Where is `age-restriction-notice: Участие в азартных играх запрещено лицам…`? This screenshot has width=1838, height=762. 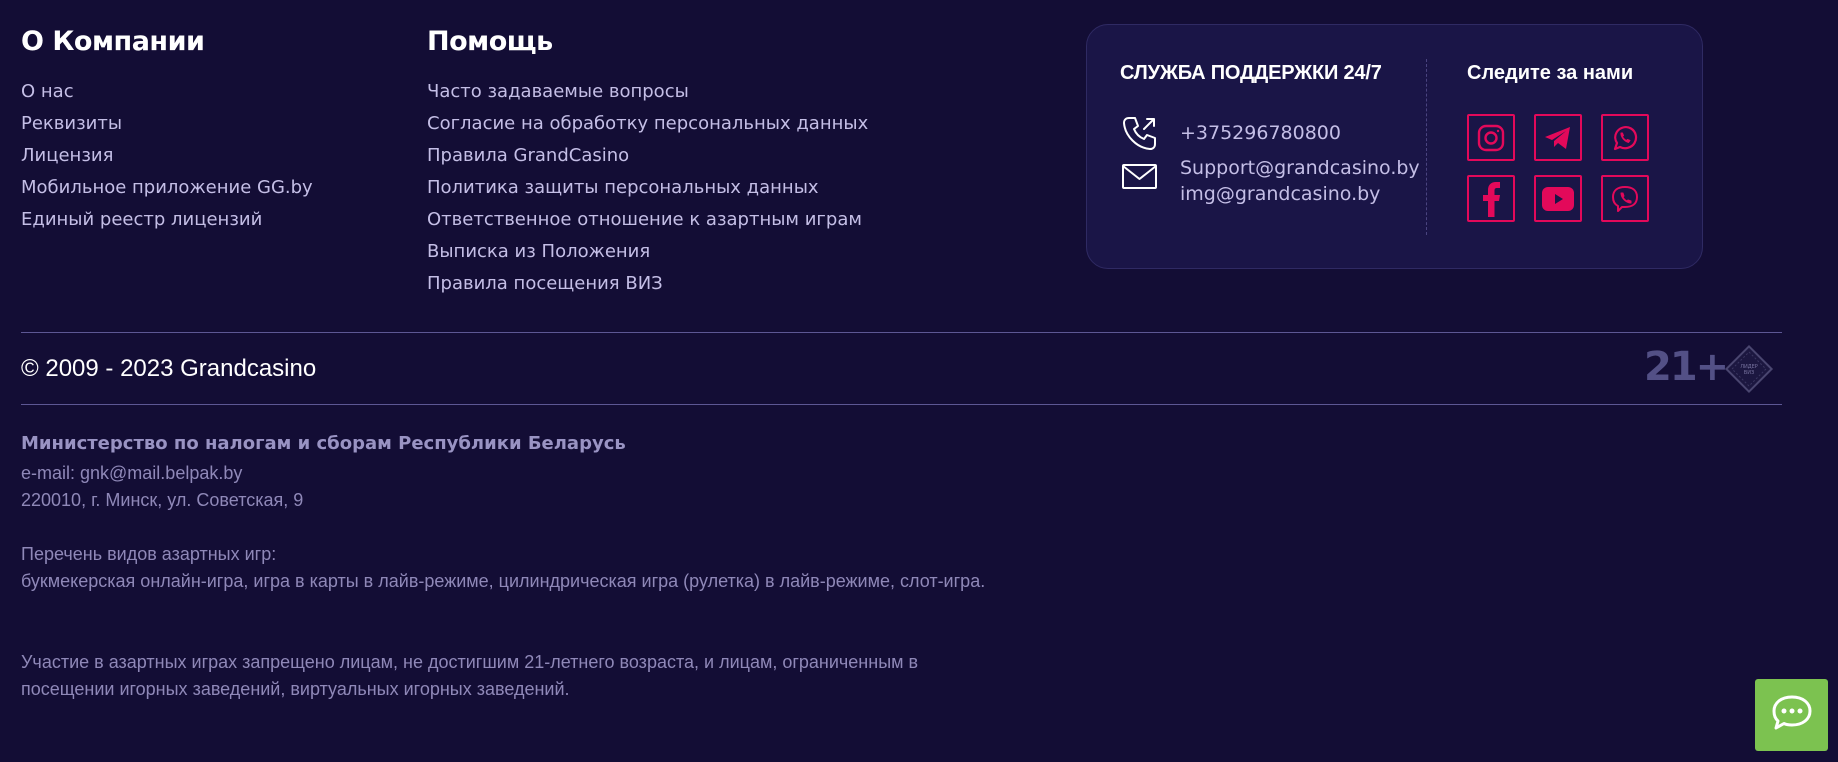 age-restriction-notice: Участие в азартных играх запрещено лицам… is located at coordinates (470, 675).